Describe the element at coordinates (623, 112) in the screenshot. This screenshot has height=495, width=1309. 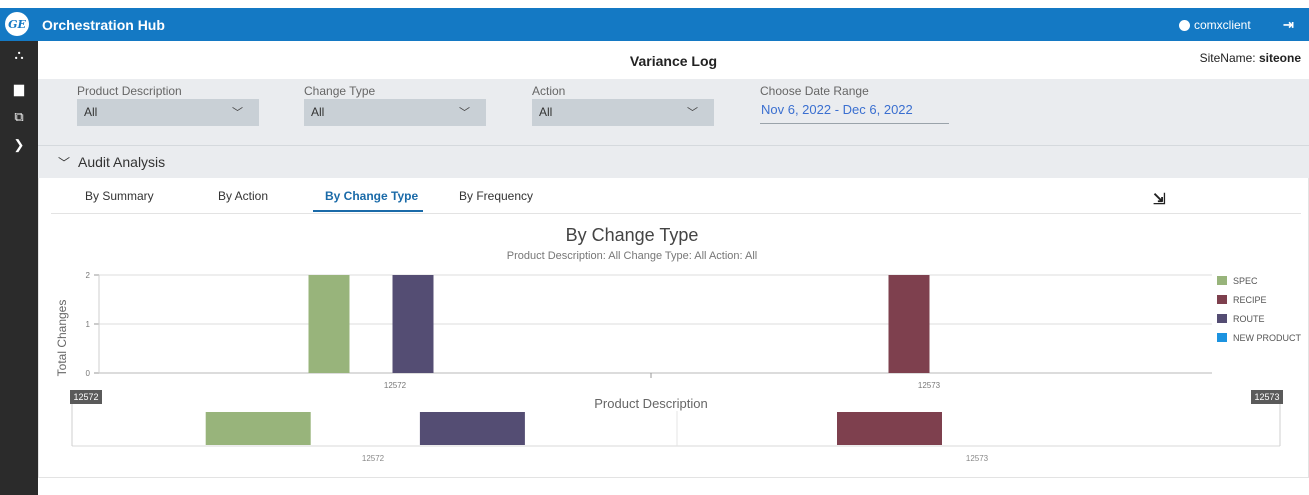
I see `action-select: All ﹀` at that location.